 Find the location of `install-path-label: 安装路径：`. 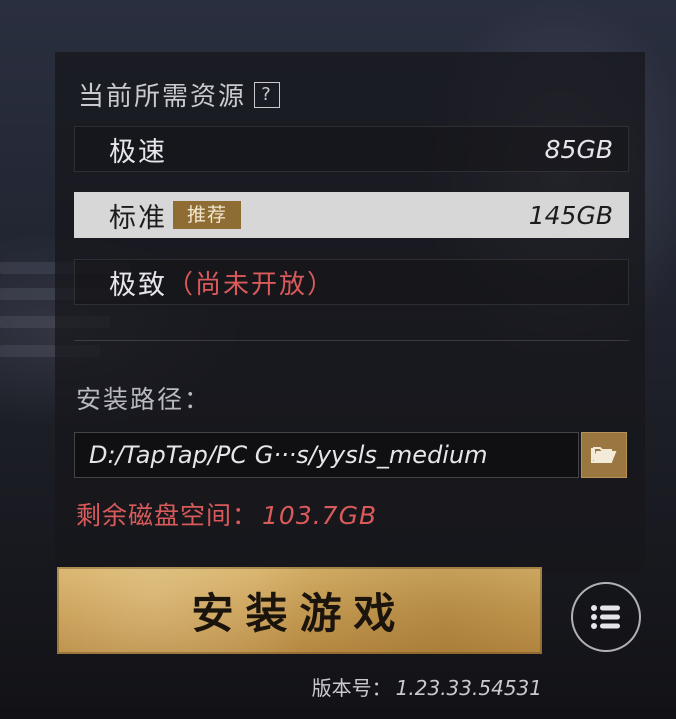

install-path-label: 安装路径： is located at coordinates (144, 399).